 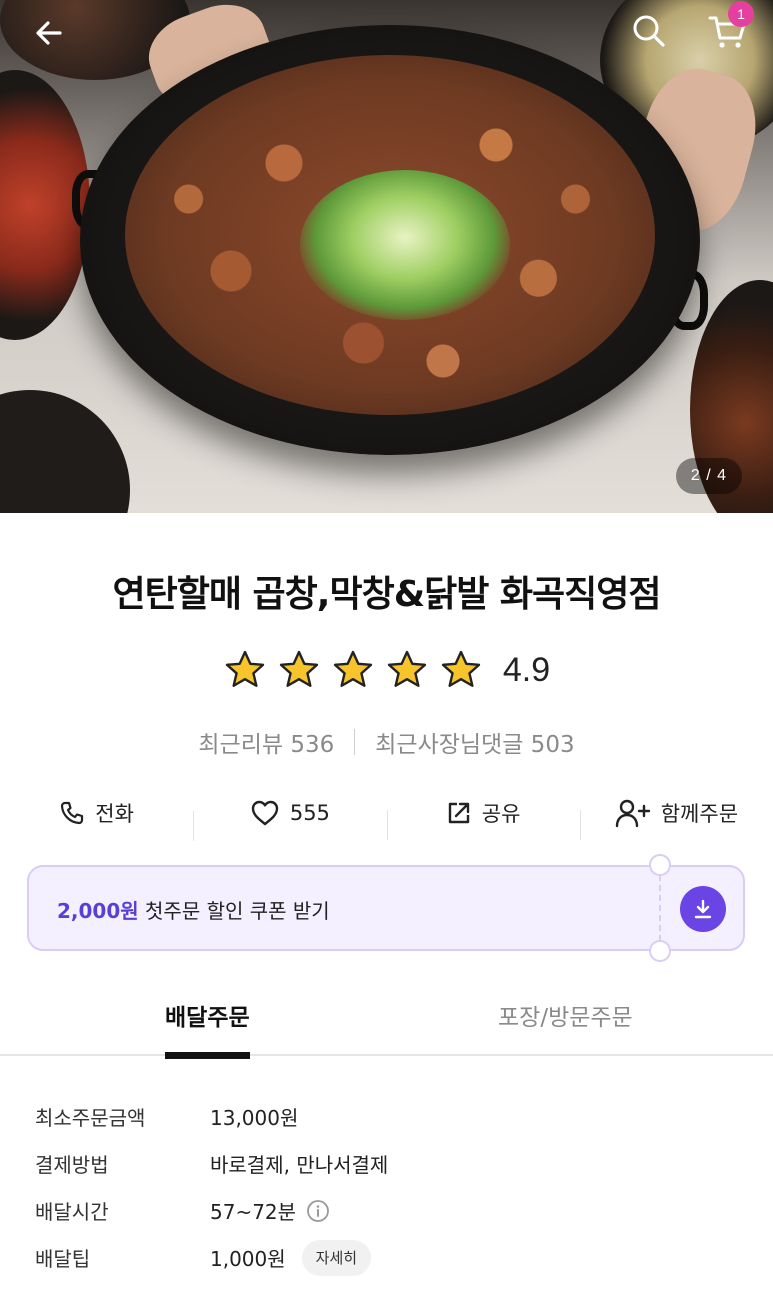 What do you see at coordinates (699, 814) in the screenshot?
I see `group-order-label: 함께주문` at bounding box center [699, 814].